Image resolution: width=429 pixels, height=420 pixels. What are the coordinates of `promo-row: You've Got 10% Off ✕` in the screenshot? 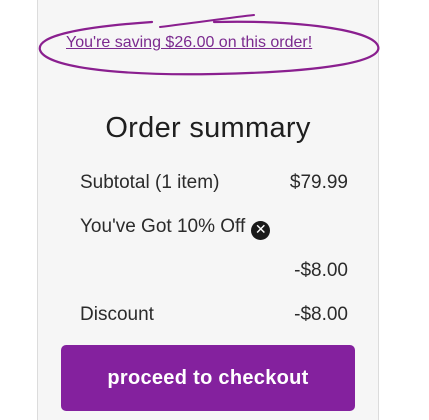 It's located at (214, 227).